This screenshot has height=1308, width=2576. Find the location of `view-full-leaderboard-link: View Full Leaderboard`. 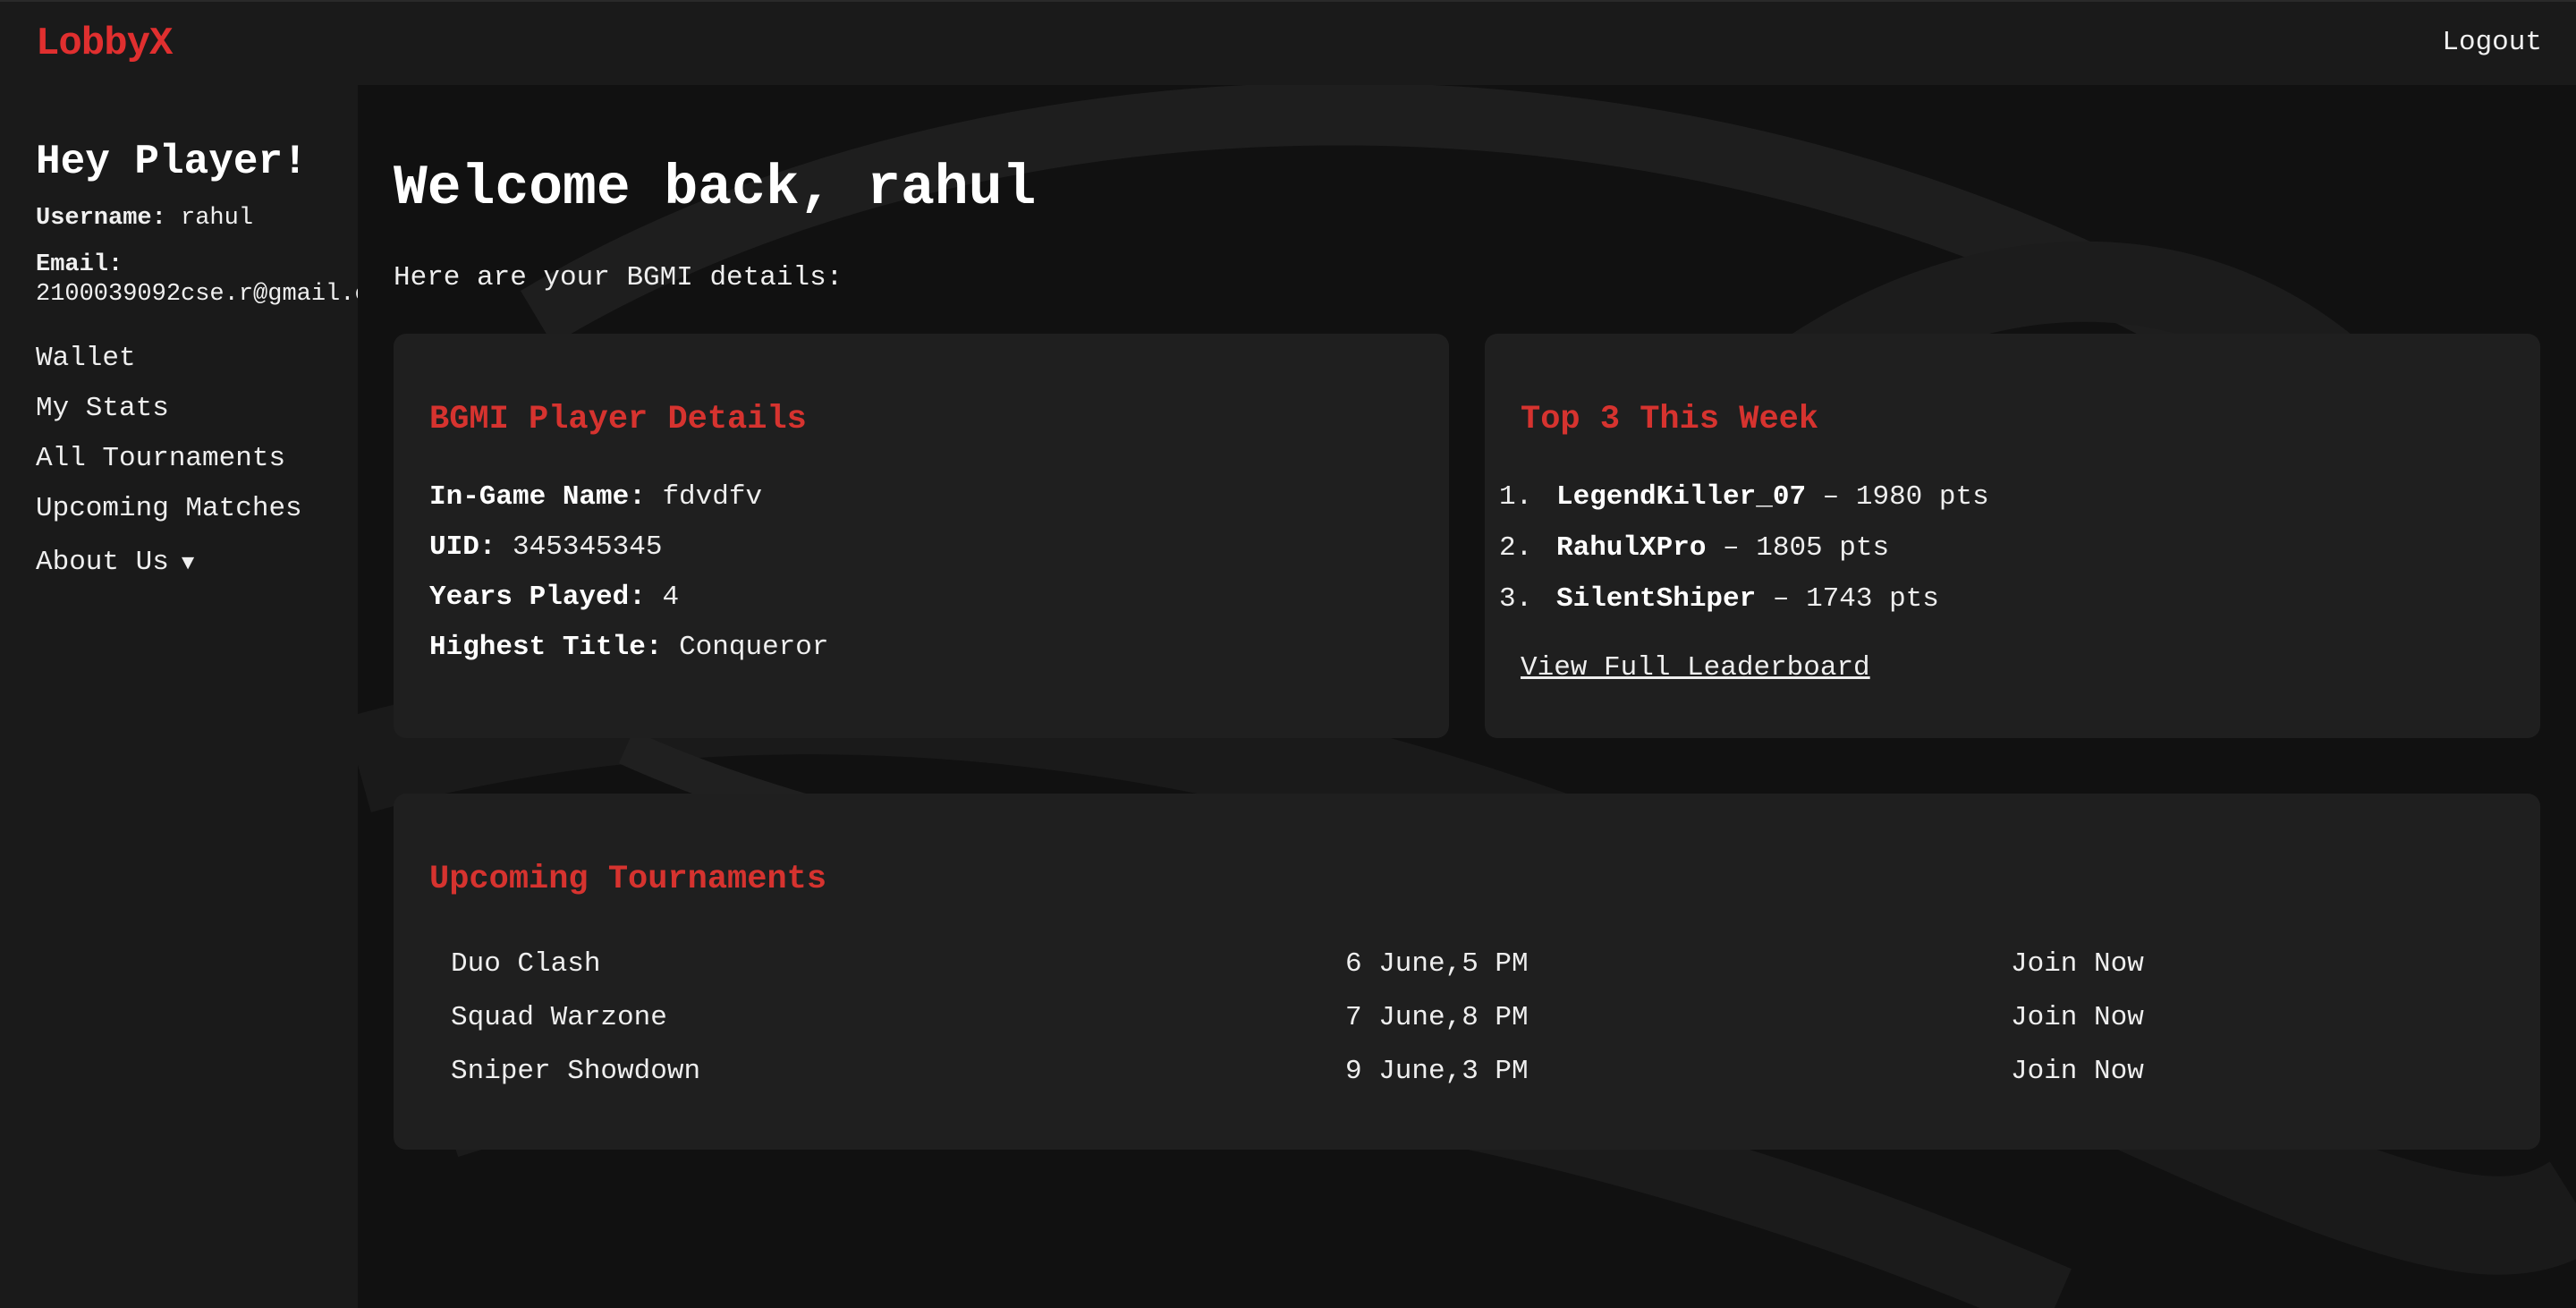

view-full-leaderboard-link: View Full Leaderboard is located at coordinates (1695, 668).